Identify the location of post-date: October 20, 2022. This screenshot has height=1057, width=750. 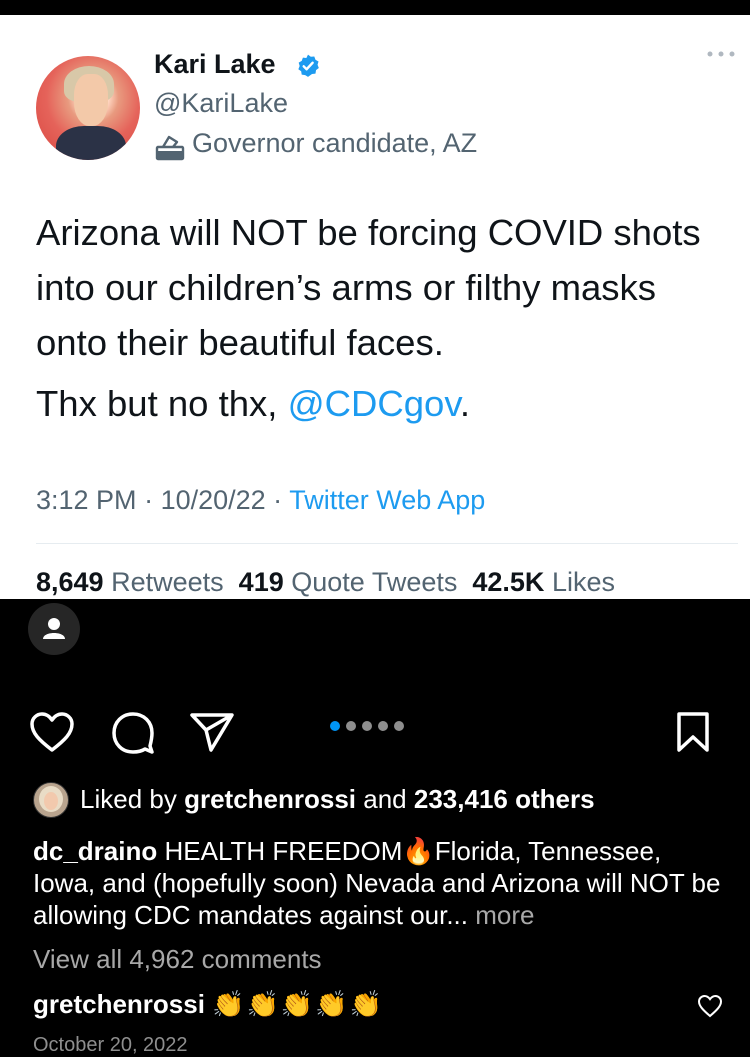
(110, 1045).